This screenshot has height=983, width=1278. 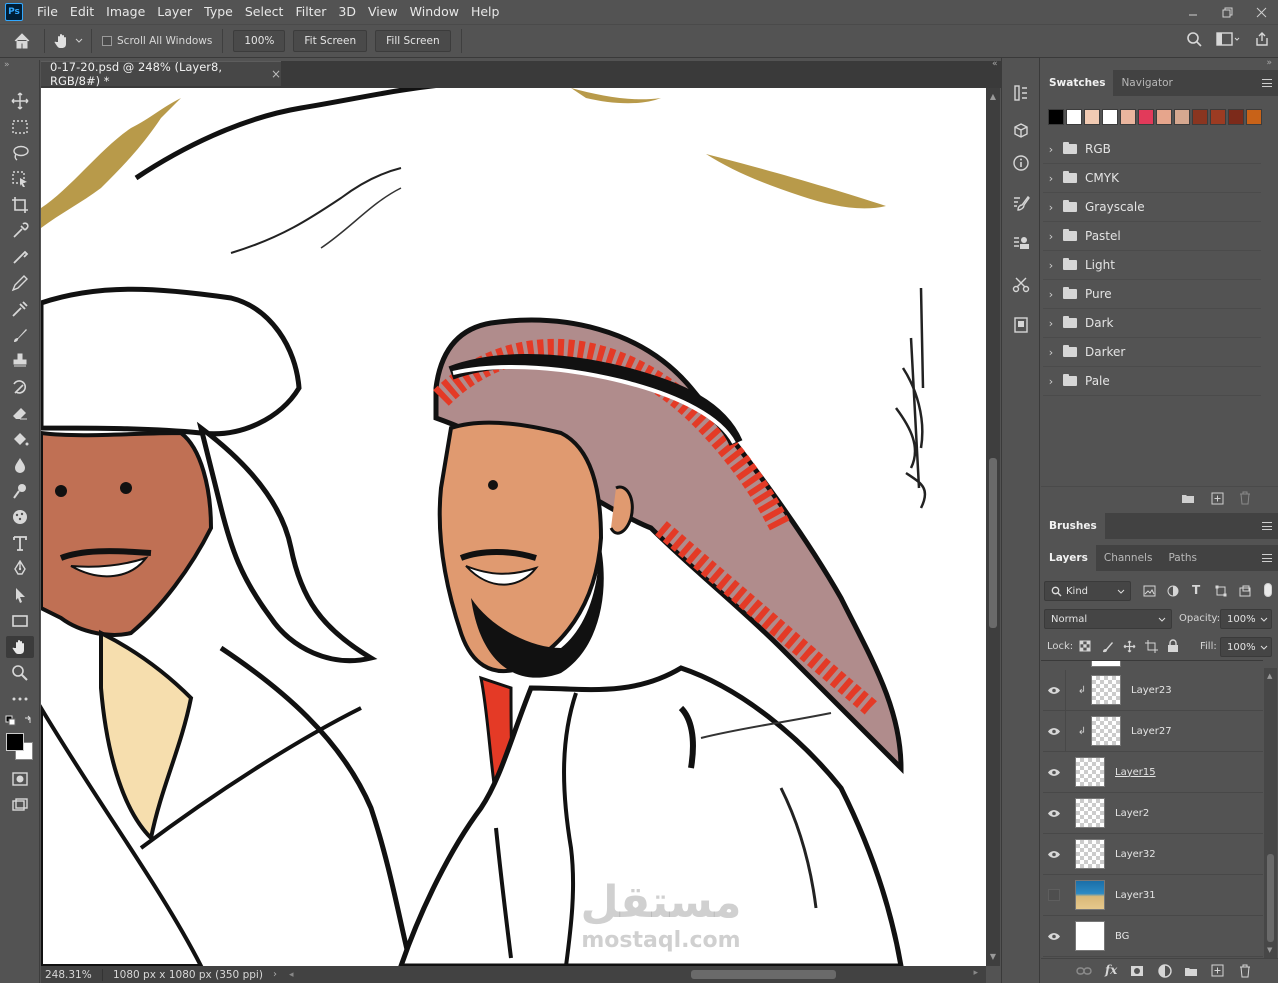 What do you see at coordinates (20, 335) in the screenshot?
I see `brush-tool` at bounding box center [20, 335].